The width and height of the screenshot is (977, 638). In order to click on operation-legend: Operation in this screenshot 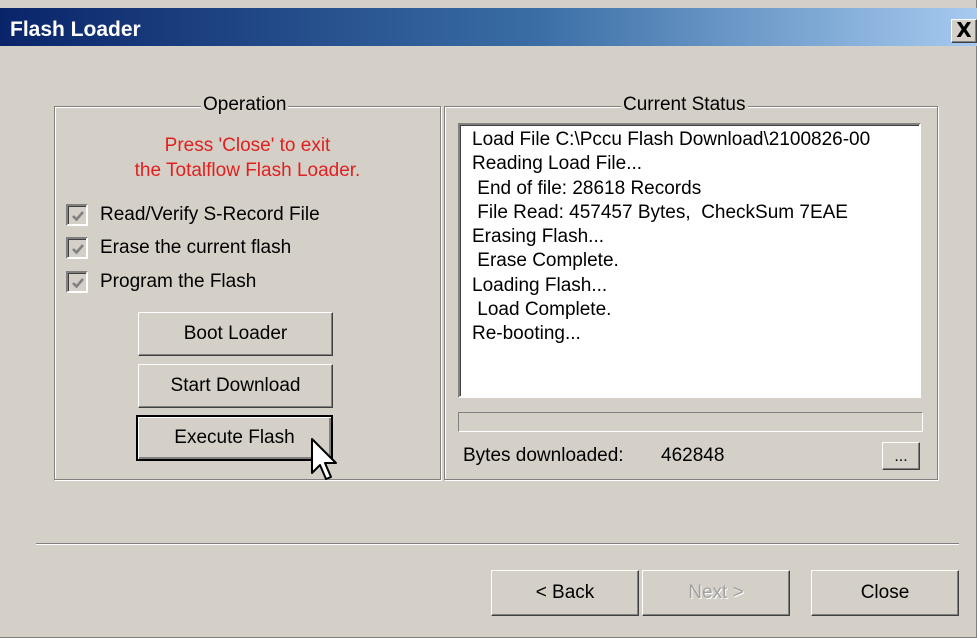, I will do `click(245, 105)`.